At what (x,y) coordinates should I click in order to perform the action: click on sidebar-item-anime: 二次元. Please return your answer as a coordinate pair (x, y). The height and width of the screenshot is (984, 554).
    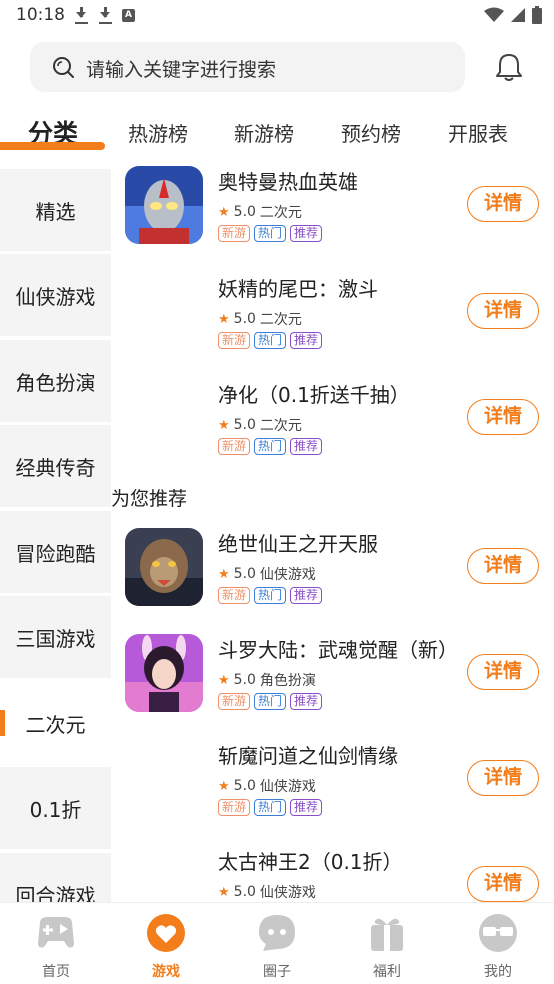
    Looking at the image, I should click on (55, 723).